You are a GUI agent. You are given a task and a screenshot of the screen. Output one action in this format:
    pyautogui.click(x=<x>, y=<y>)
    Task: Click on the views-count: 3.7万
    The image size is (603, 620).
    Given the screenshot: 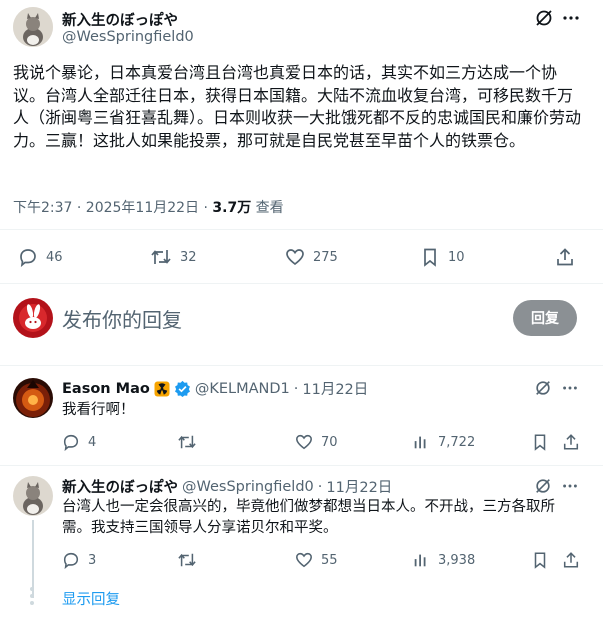 What is the action you would take?
    pyautogui.click(x=232, y=208)
    